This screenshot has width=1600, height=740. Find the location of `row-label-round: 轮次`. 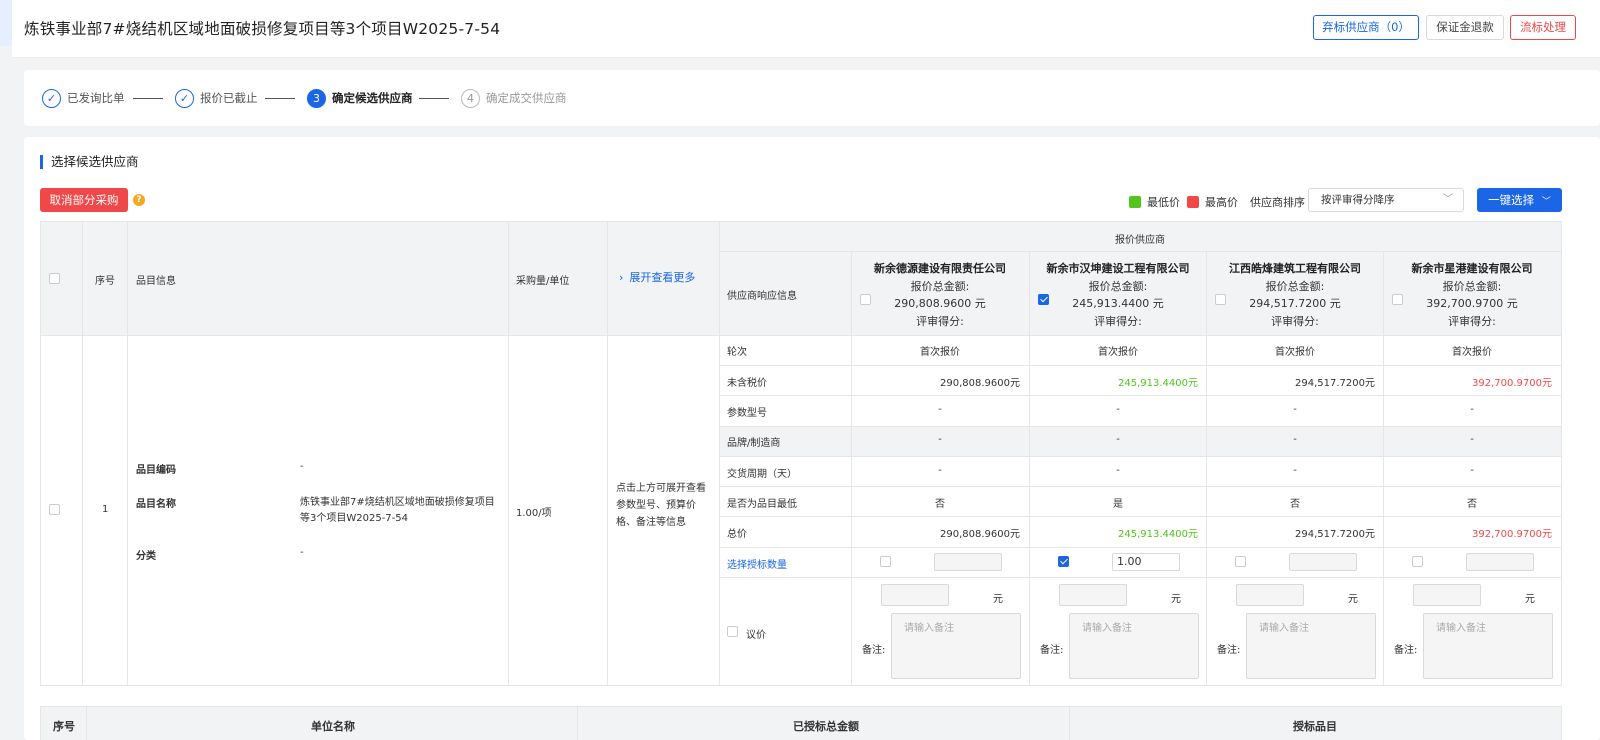

row-label-round: 轮次 is located at coordinates (737, 352).